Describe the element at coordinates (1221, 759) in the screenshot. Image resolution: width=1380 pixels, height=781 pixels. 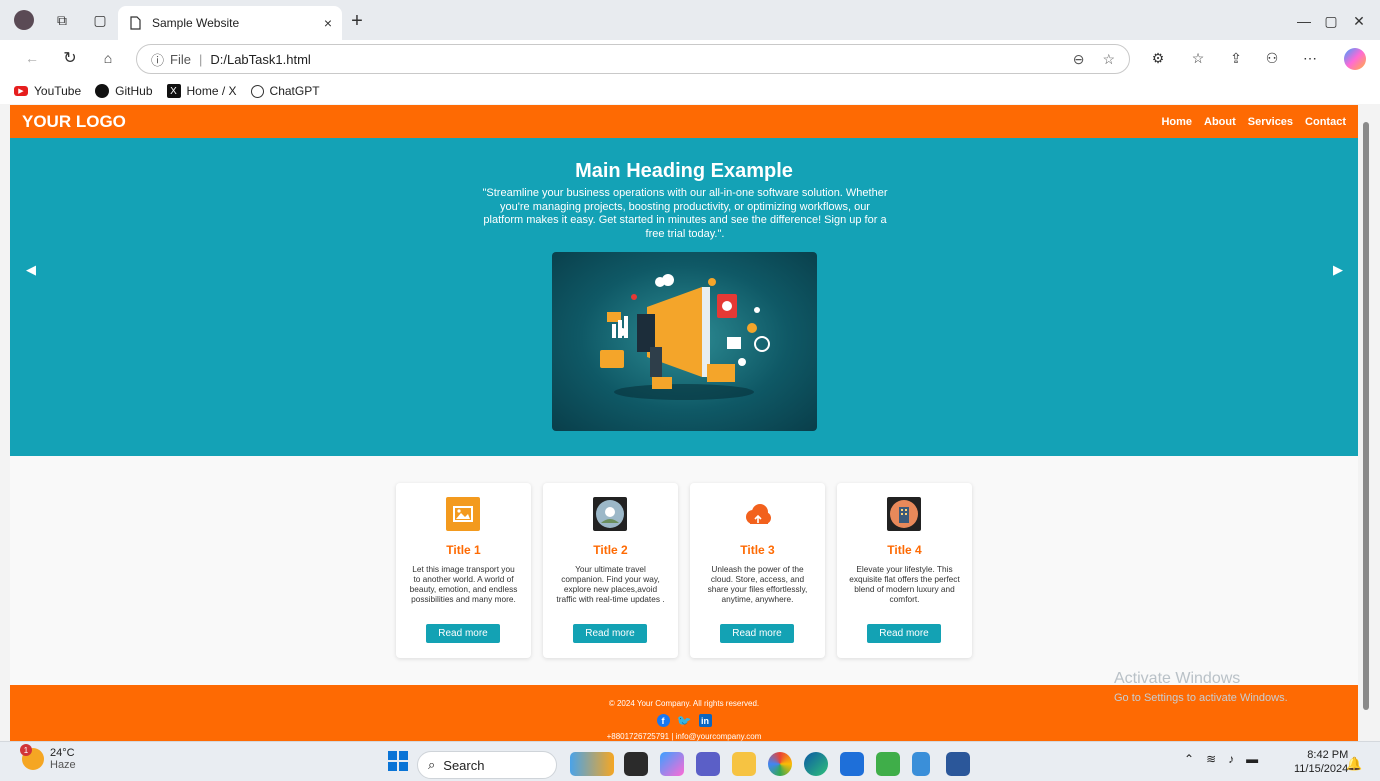
I see `system-tray: ⌃ ≋ ♪ ▬` at that location.